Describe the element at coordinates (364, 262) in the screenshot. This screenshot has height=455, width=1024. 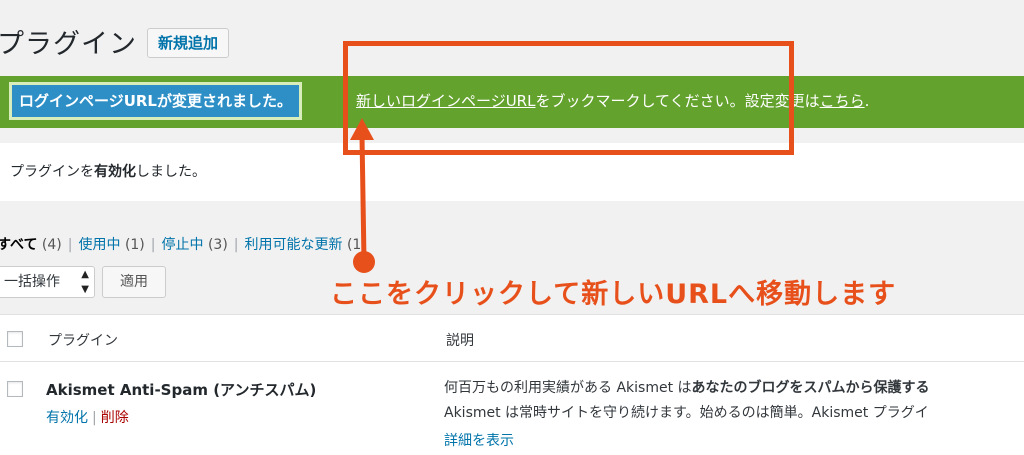
I see `arrow-origin-dot` at that location.